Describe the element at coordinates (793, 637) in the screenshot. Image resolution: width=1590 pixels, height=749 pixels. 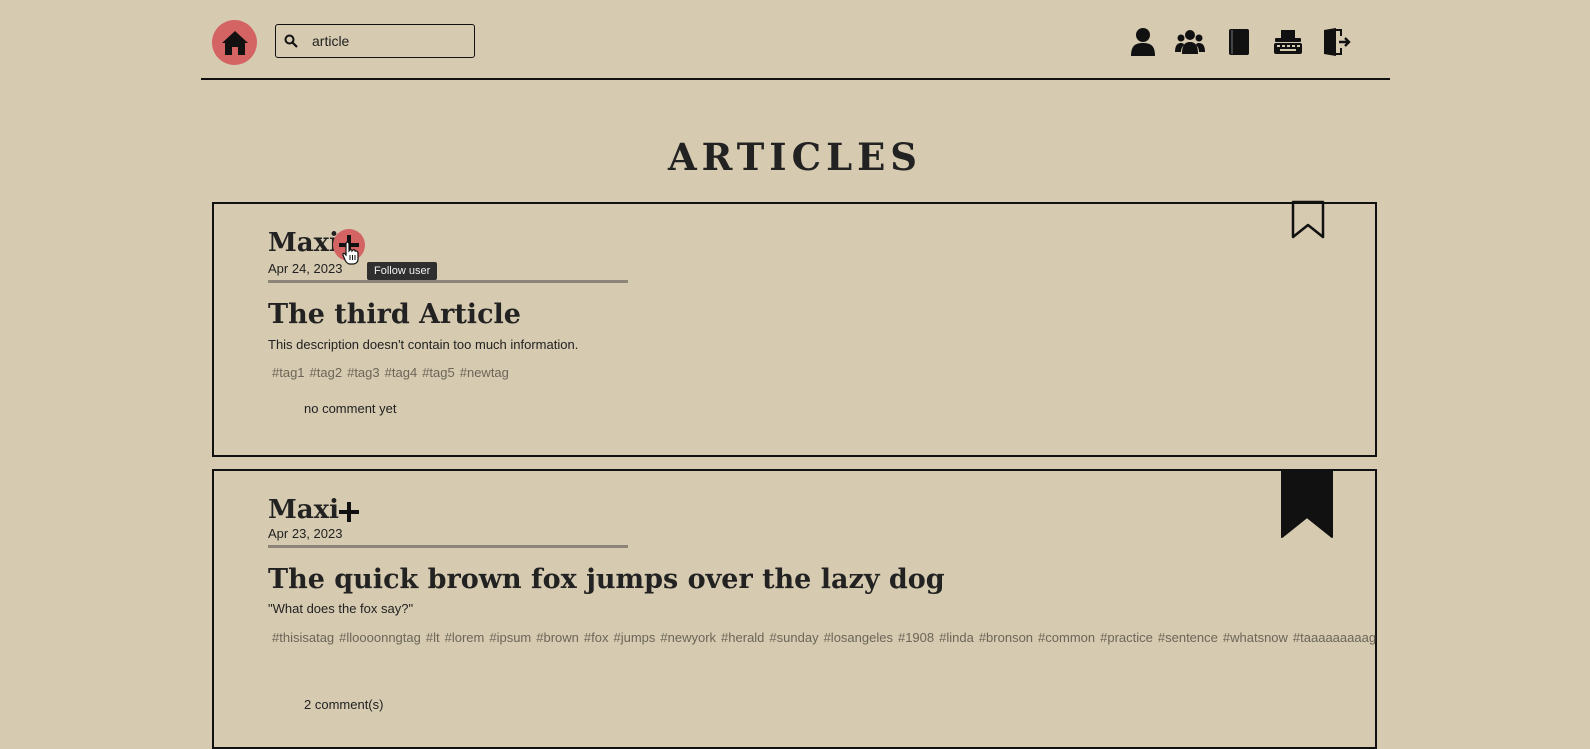
I see `tag: #sunday` at that location.